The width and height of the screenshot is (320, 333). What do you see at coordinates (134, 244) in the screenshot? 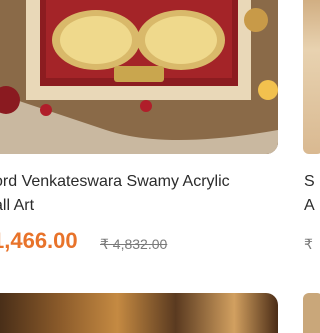
I see `original-price: ₹ 4,832.00` at bounding box center [134, 244].